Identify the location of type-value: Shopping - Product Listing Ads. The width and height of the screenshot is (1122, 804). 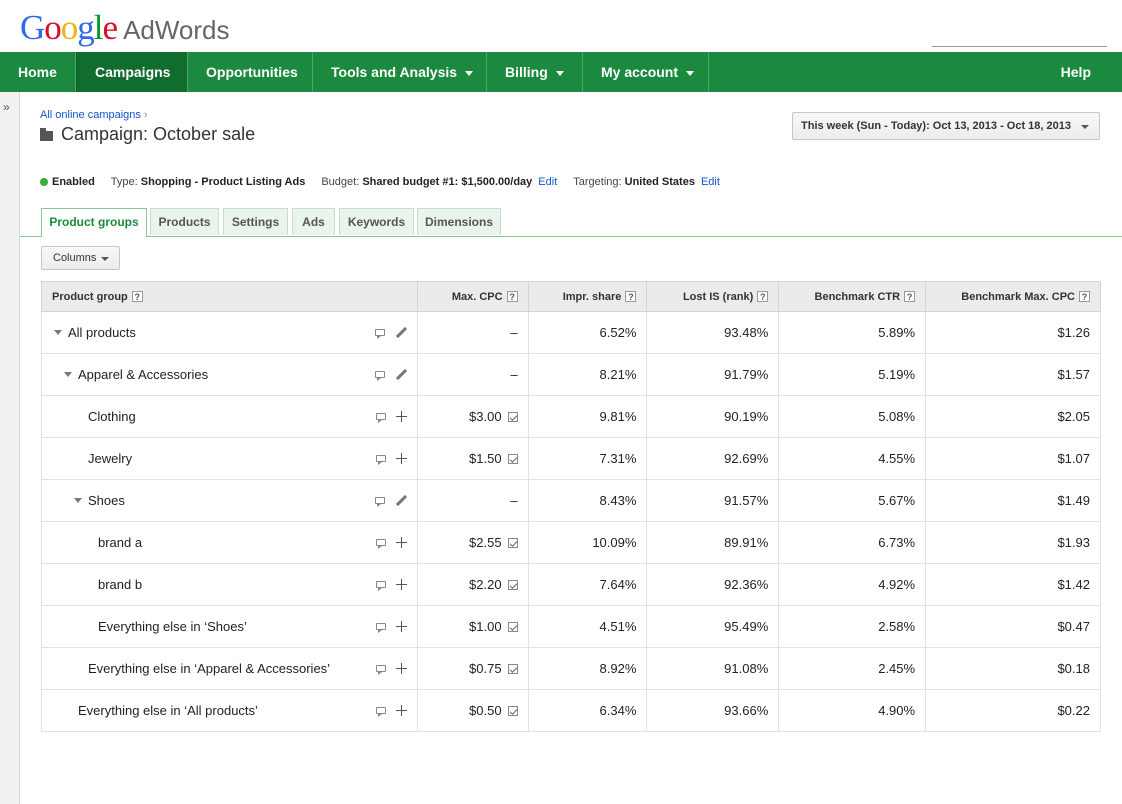
(223, 182).